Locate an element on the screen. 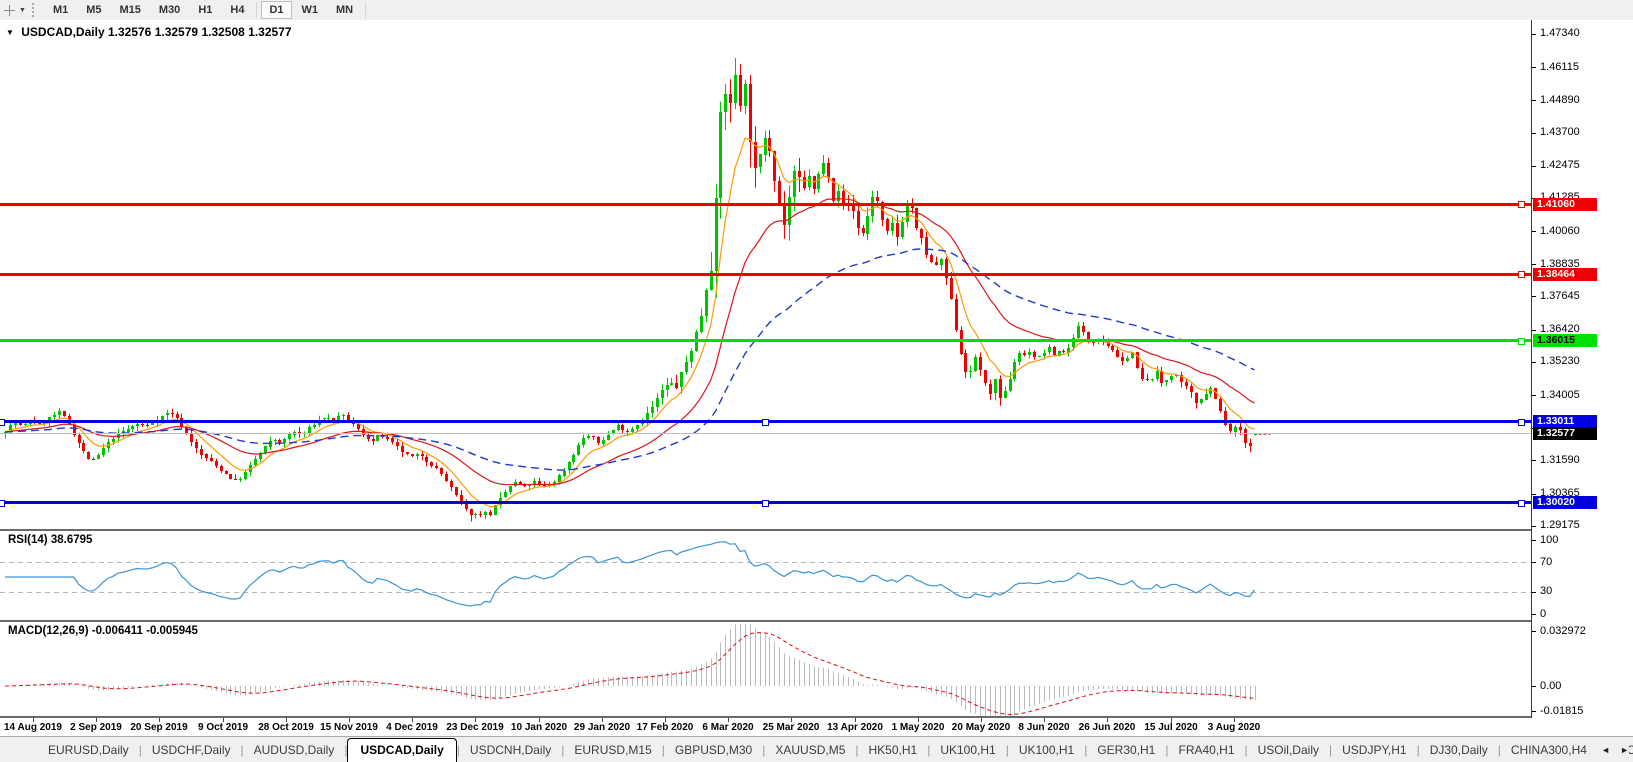  timeframe-button-d1: D1 is located at coordinates (276, 10).